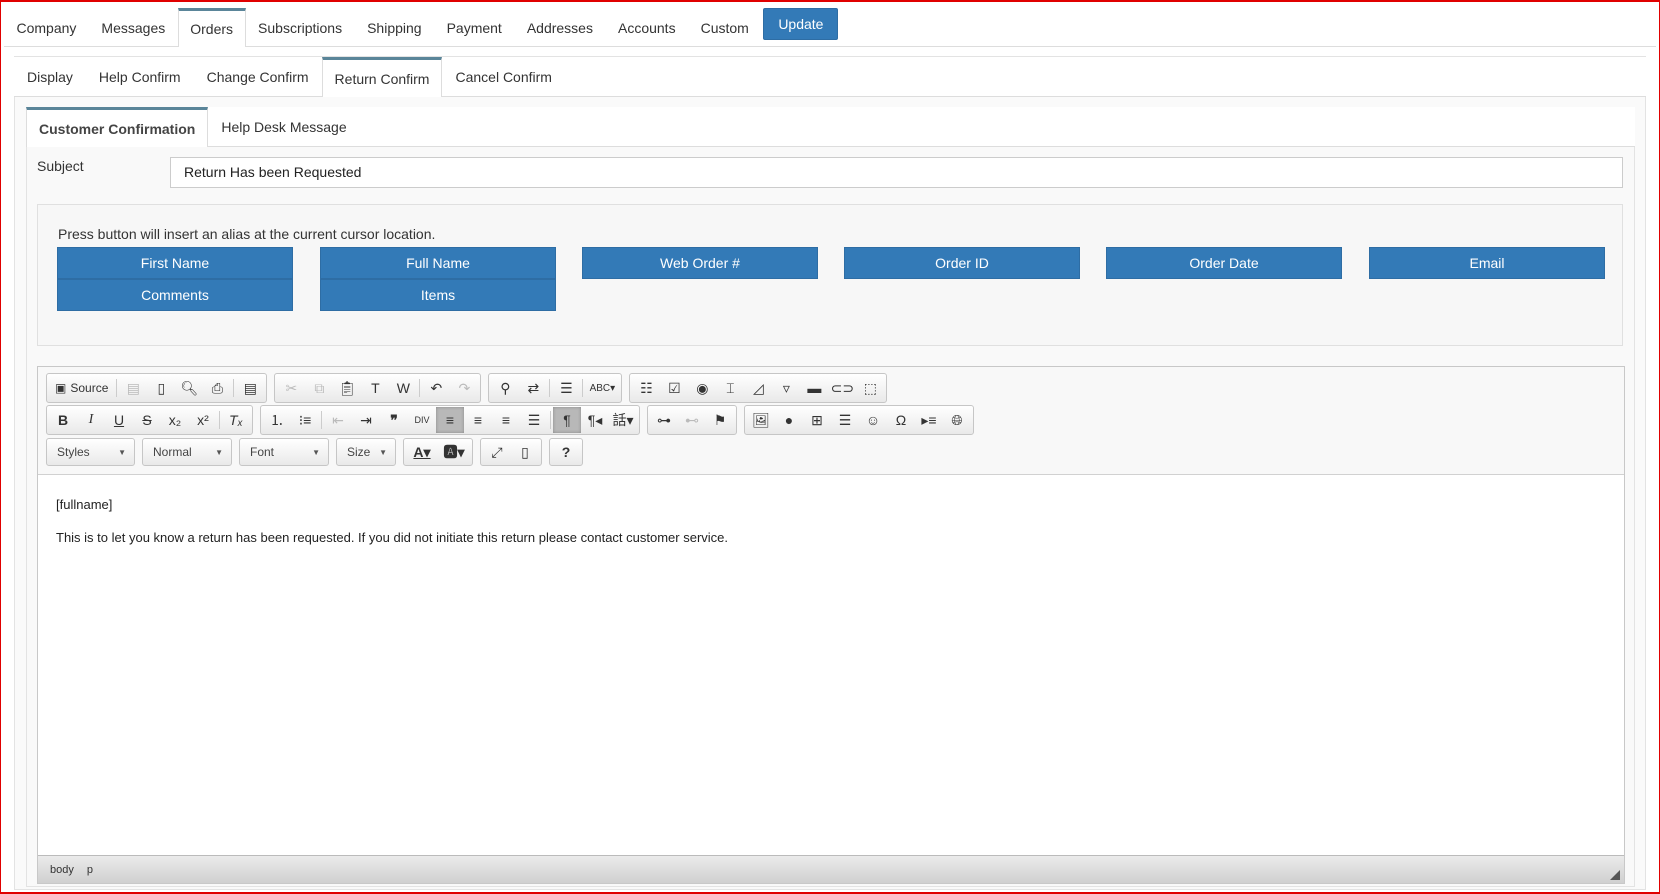 Image resolution: width=1660 pixels, height=894 pixels. What do you see at coordinates (674, 388) in the screenshot?
I see `checkbox-icon: ☑` at bounding box center [674, 388].